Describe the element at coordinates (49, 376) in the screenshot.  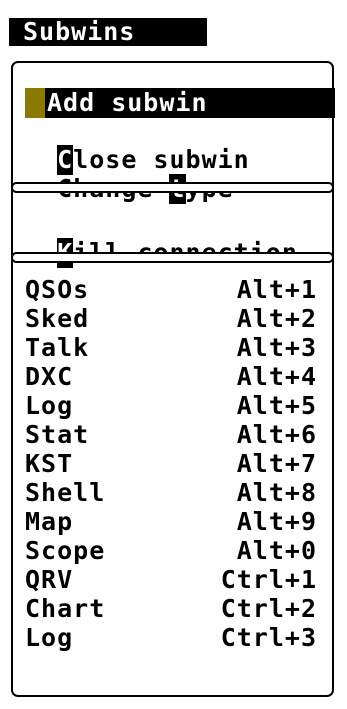
I see `menu-item-label: DXC` at that location.